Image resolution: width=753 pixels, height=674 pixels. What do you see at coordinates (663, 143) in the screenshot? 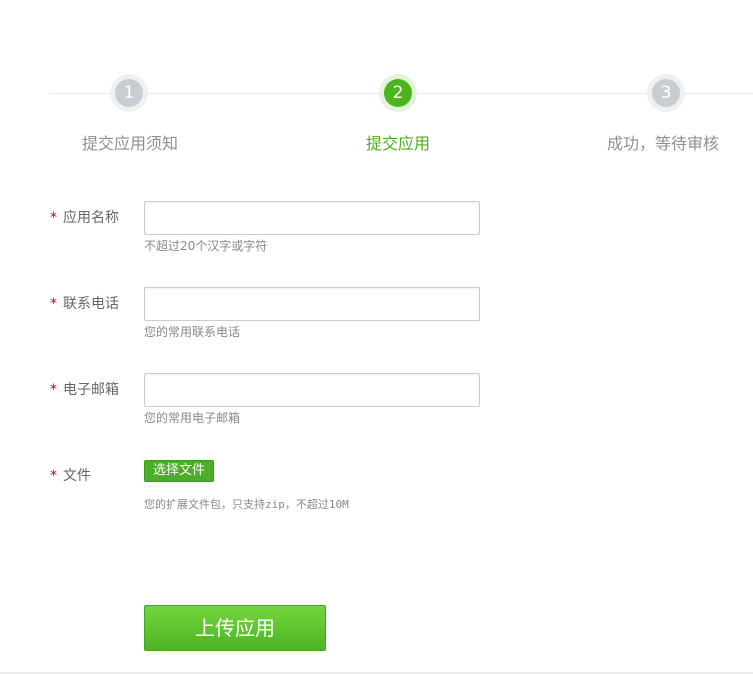
I see `step-3-label: 成功，等待审核` at bounding box center [663, 143].